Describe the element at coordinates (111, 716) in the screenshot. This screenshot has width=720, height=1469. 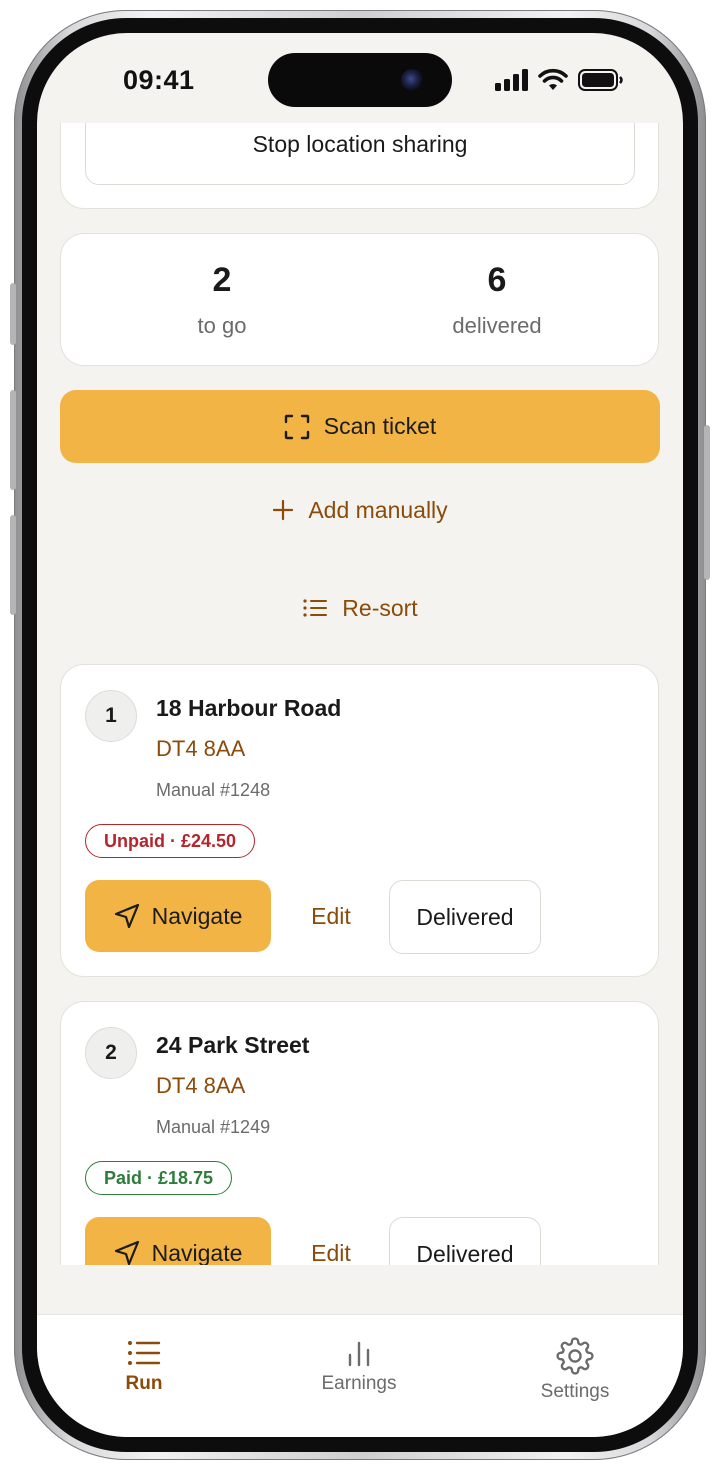
I see `stop-number: 1` at that location.